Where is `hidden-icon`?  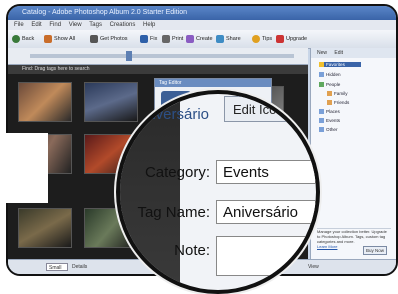 hidden-icon is located at coordinates (321, 75).